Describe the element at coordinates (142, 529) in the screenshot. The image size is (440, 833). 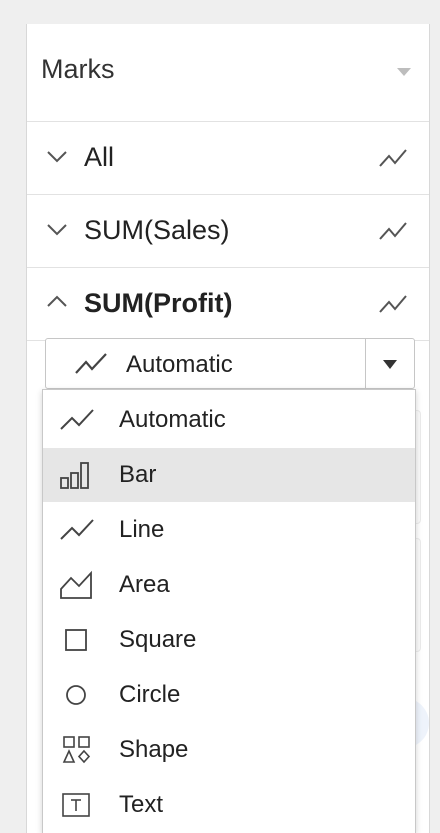
I see `menu-item-label: Line` at that location.